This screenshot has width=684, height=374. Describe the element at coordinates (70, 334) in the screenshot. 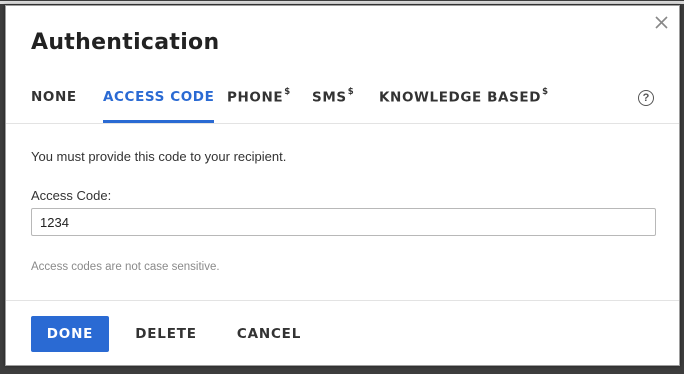

I see `done-button: DONE` at that location.